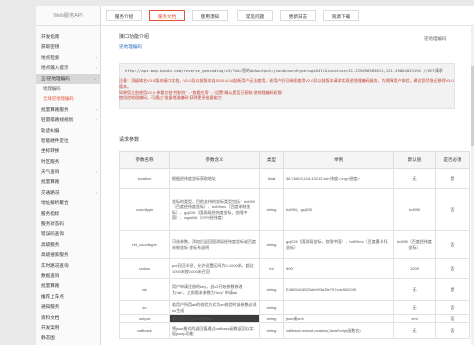 The image size is (474, 345). Describe the element at coordinates (68, 37) in the screenshot. I see `sidebar-item: 开发指南` at that location.